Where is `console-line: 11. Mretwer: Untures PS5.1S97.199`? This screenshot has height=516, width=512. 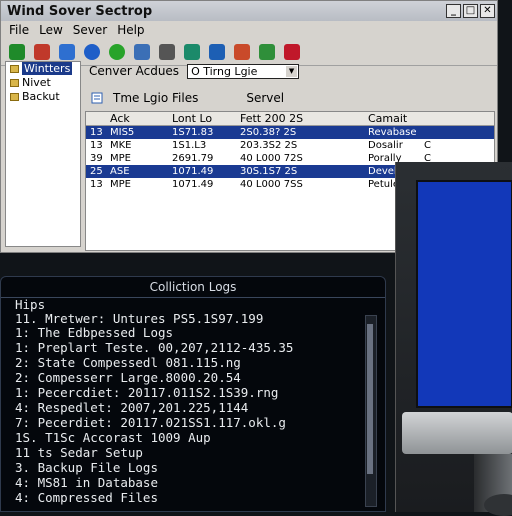
console-line: 11. Mretwer: Untures PS5.1S97.199 is located at coordinates (139, 318).